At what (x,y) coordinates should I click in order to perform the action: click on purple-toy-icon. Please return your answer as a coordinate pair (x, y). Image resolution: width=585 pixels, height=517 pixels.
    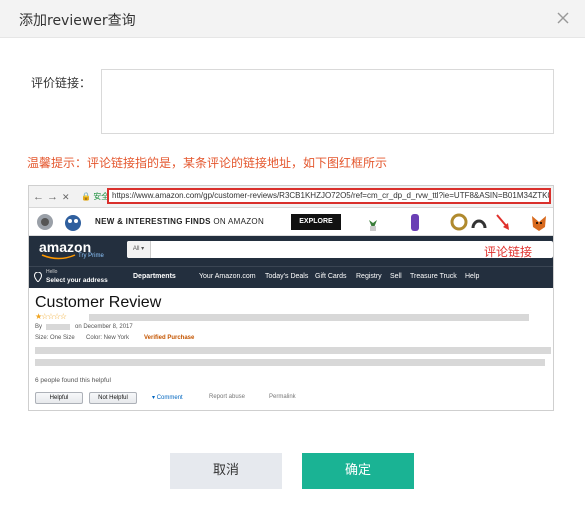
    Looking at the image, I should click on (415, 222).